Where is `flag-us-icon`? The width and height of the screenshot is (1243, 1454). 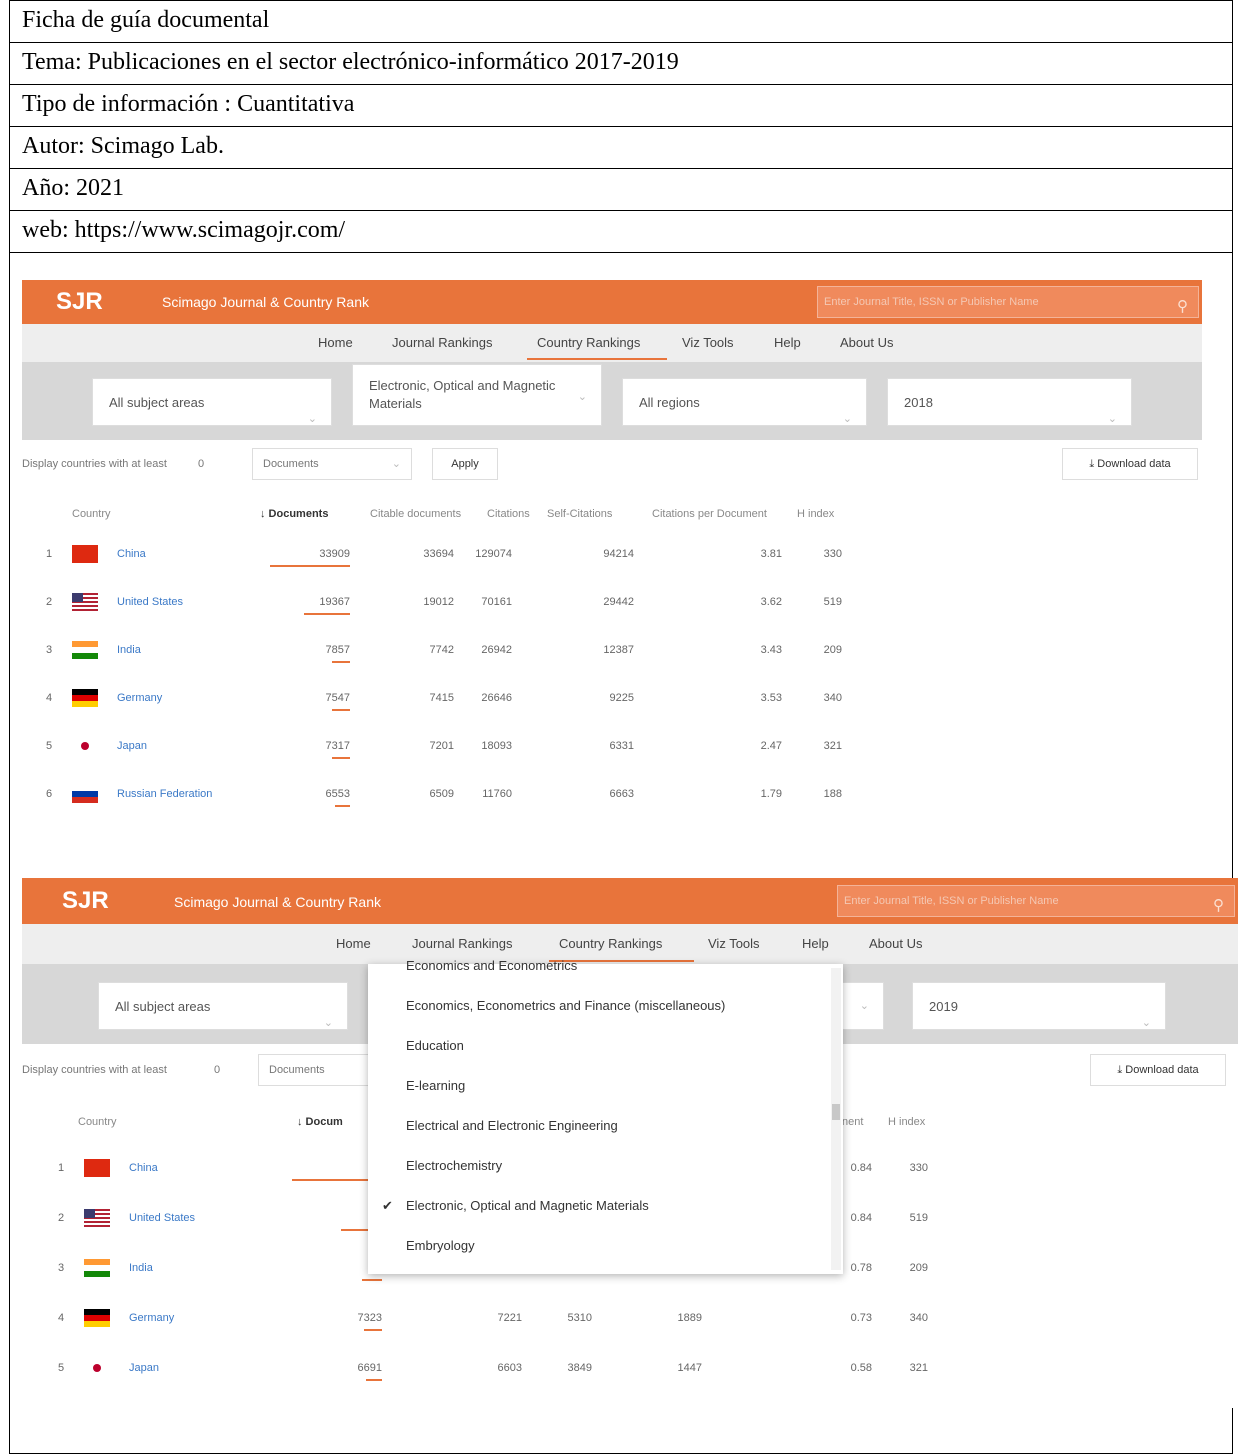 flag-us-icon is located at coordinates (85, 602).